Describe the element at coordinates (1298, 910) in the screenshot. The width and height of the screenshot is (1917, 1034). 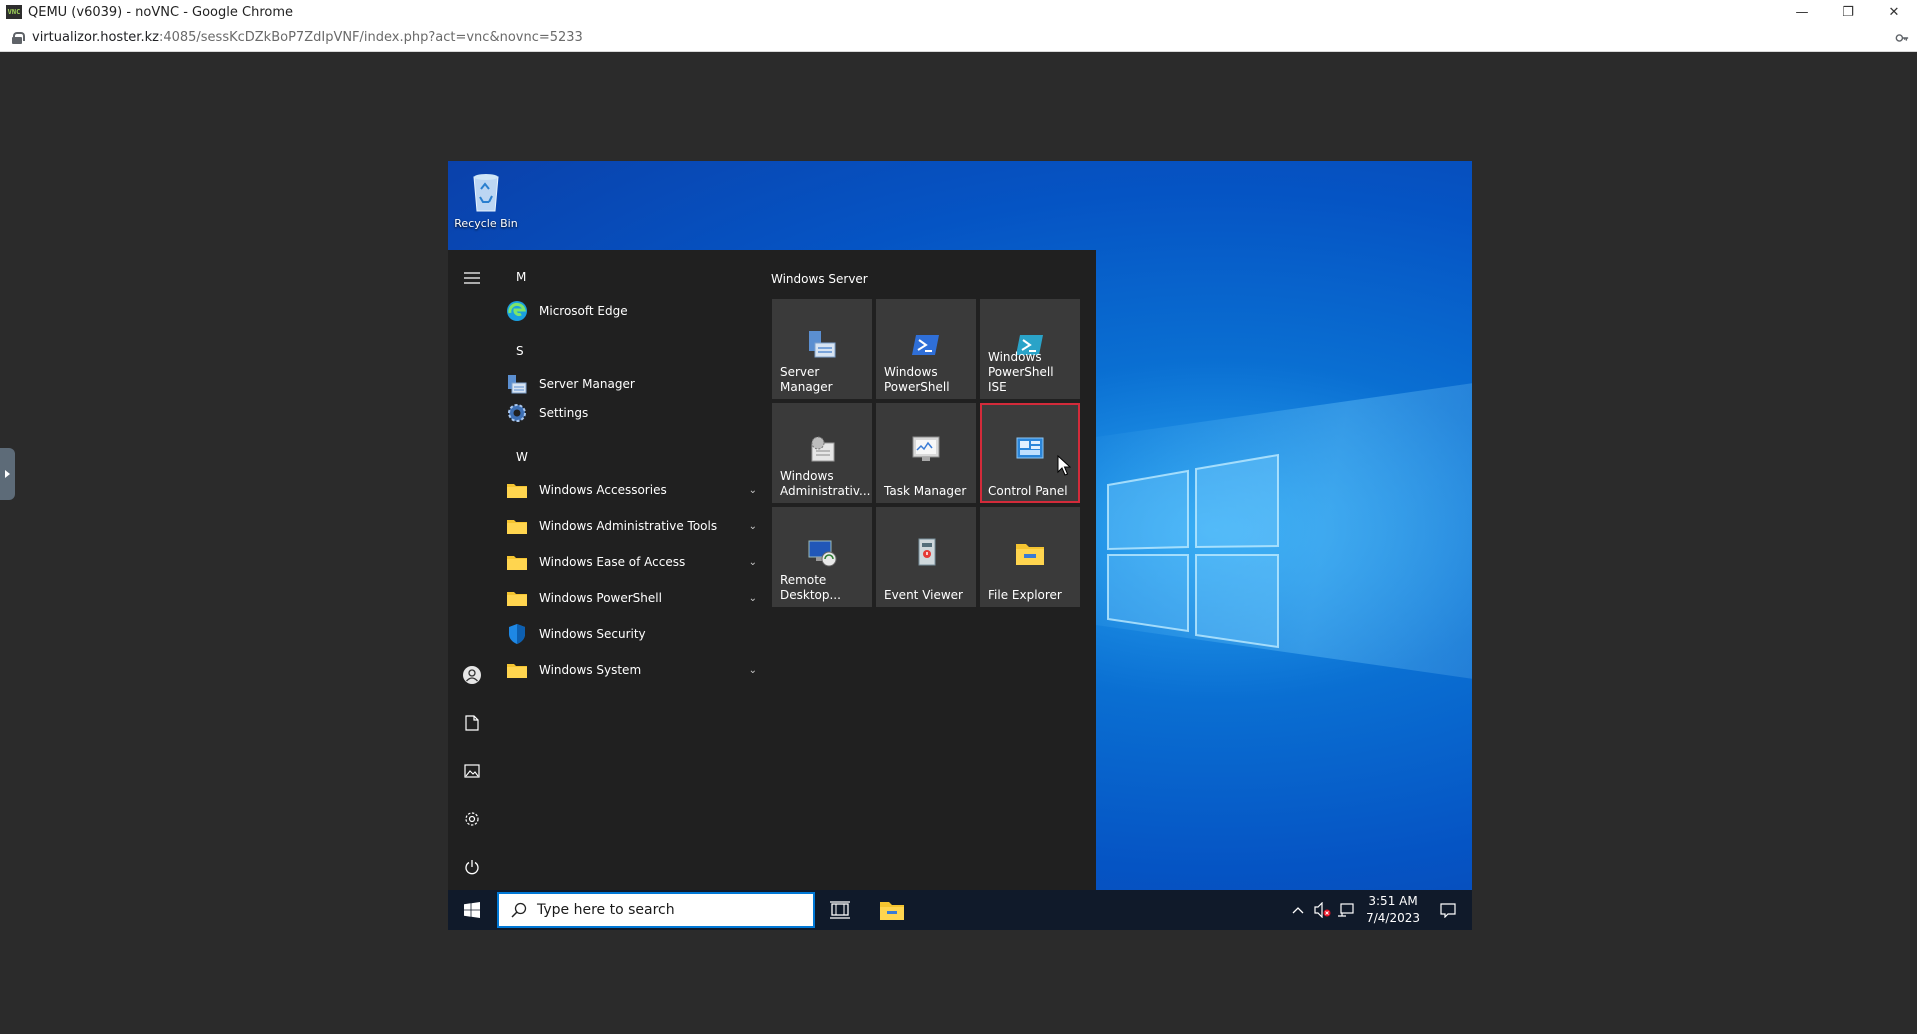
I see `chevron-up-icon` at that location.